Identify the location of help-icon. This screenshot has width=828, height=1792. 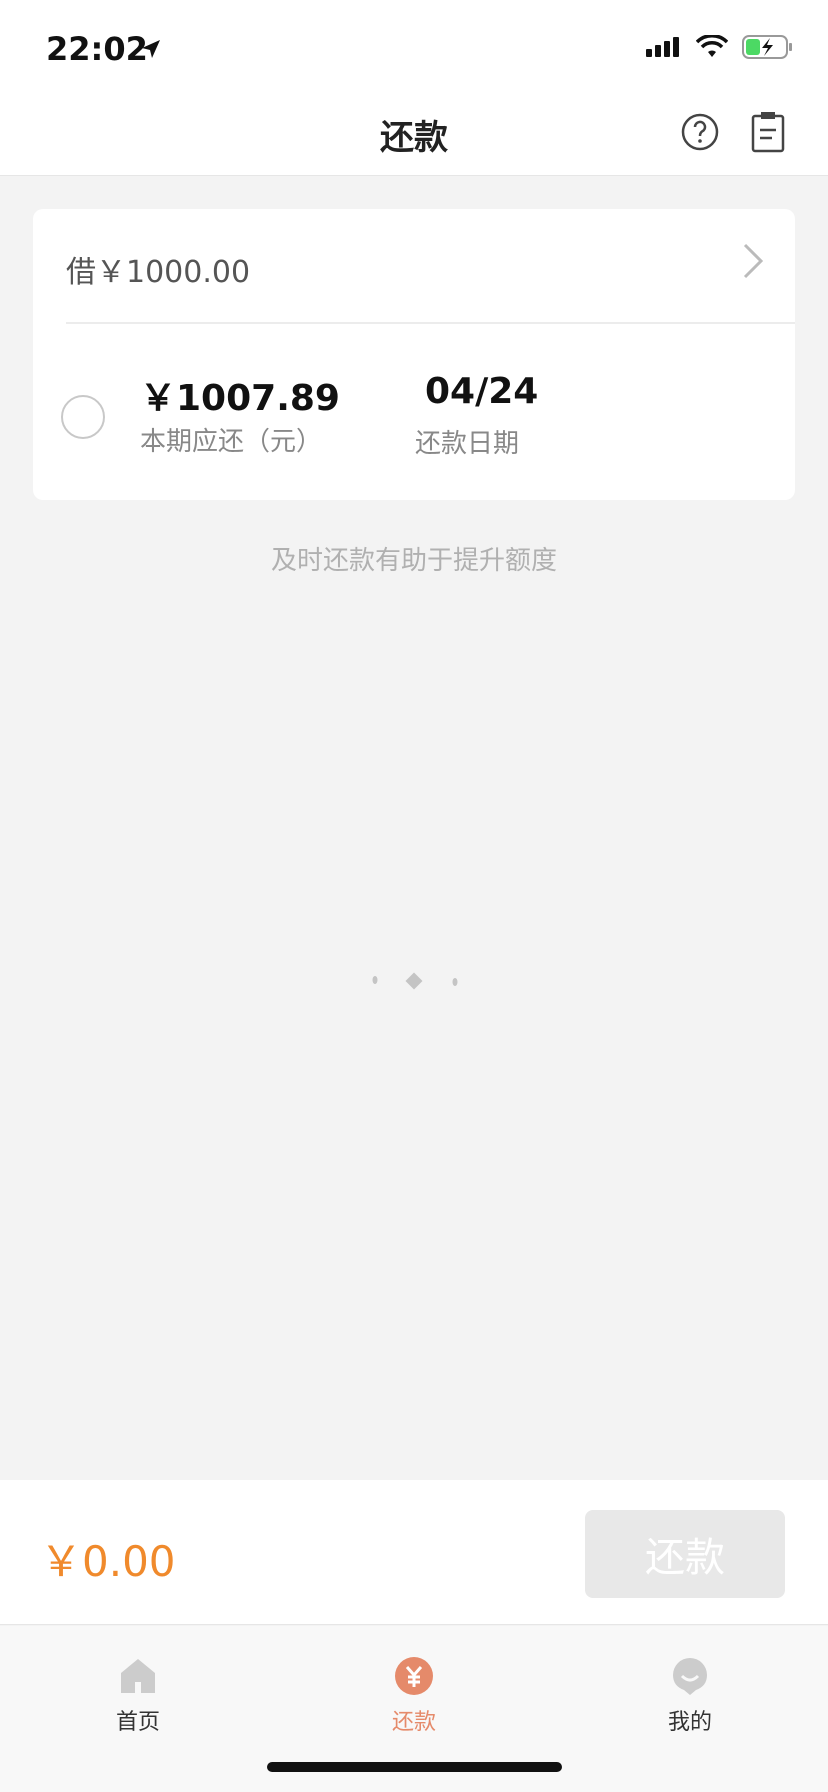
(700, 132).